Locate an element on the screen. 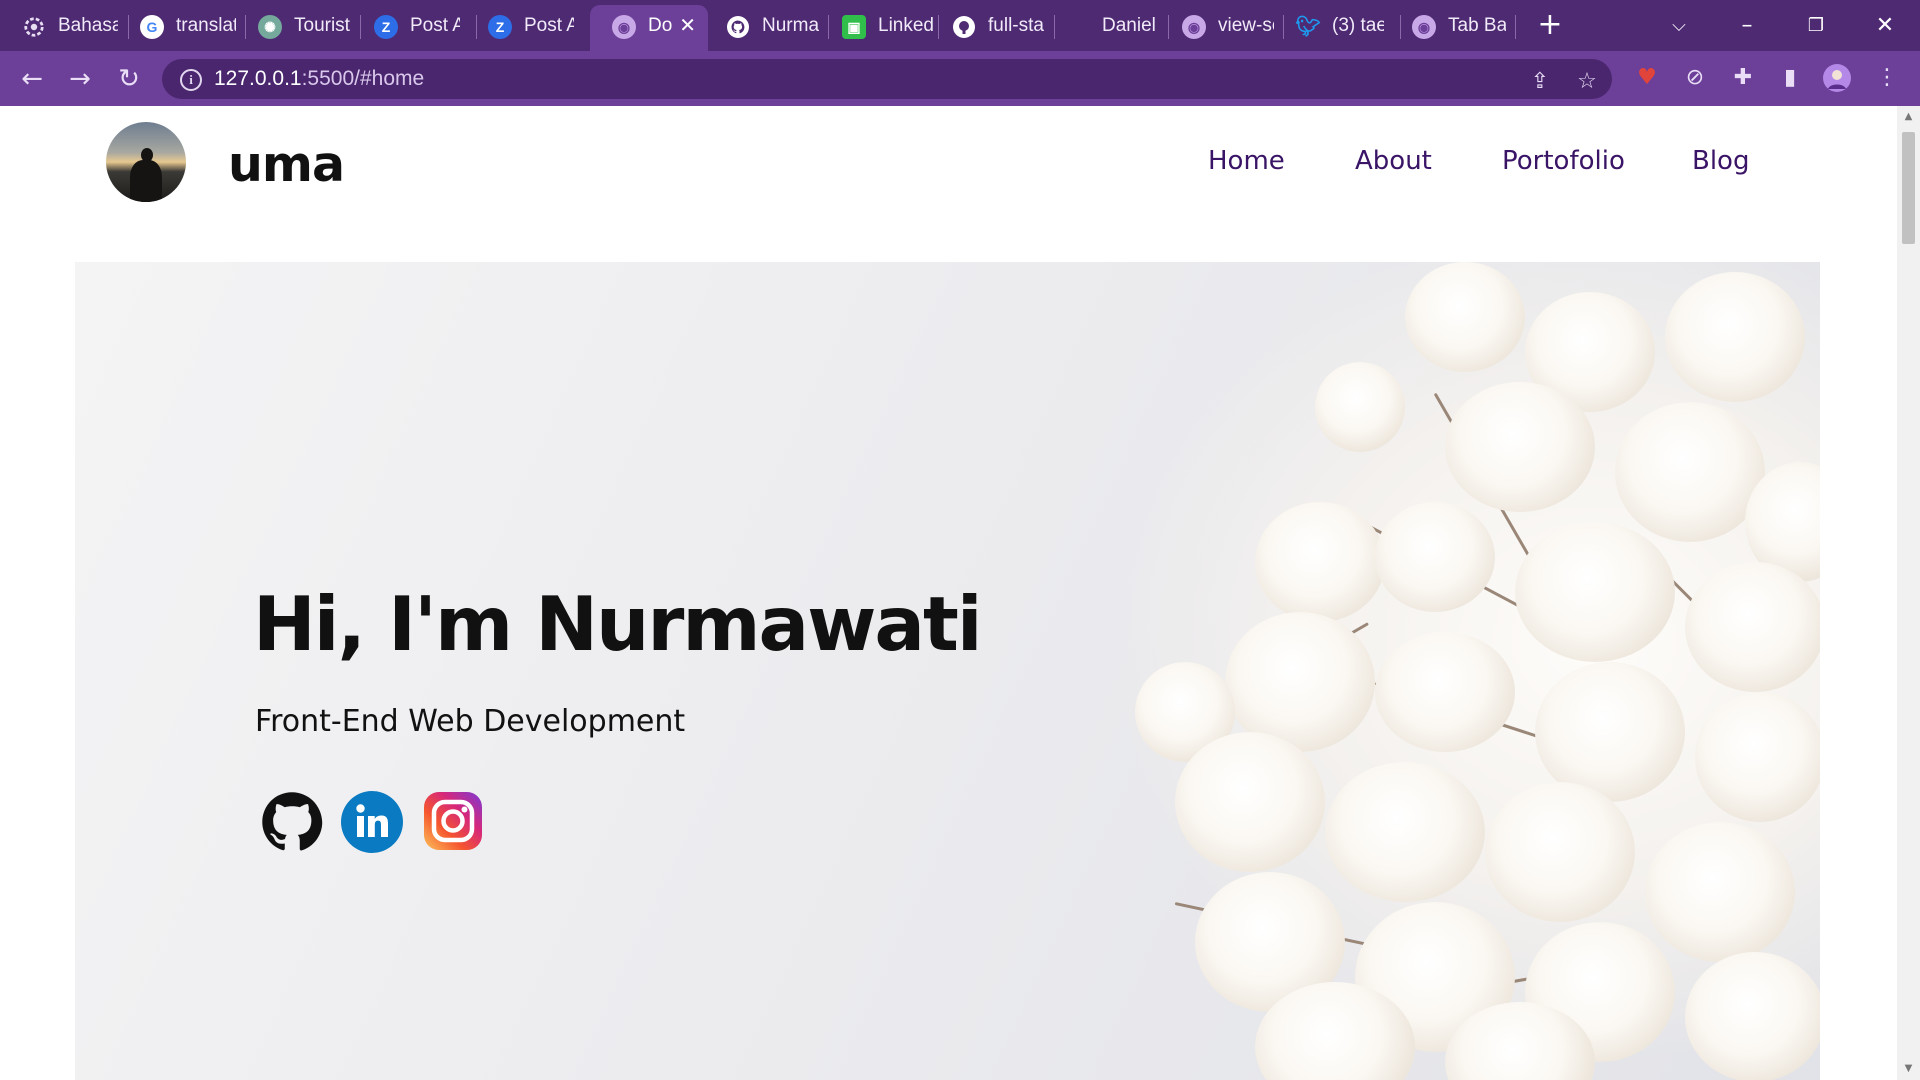 Image resolution: width=1920 pixels, height=1080 pixels. linkedin-icon is located at coordinates (372, 822).